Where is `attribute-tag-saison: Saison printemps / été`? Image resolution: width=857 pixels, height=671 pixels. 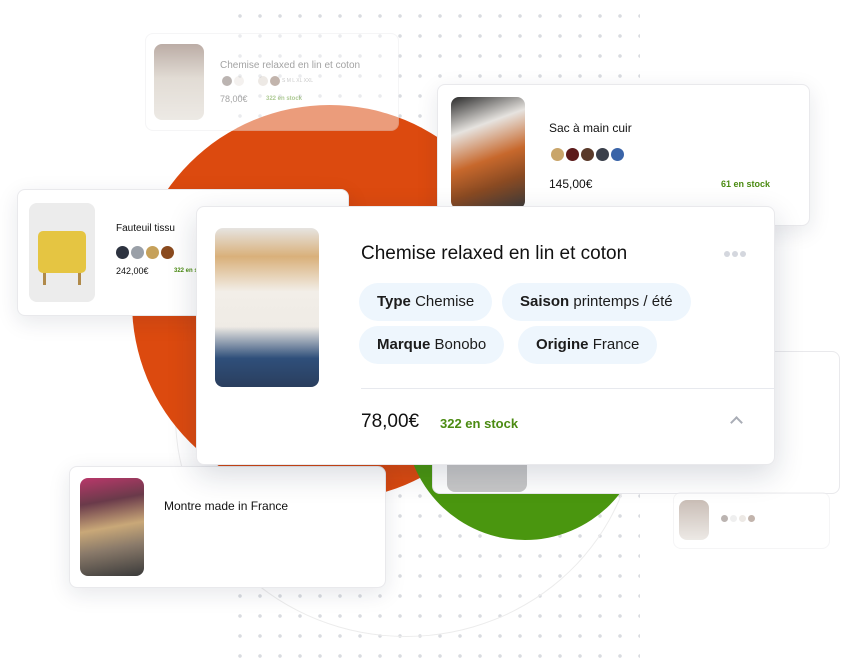
attribute-tag-saison: Saison printemps / été is located at coordinates (596, 302).